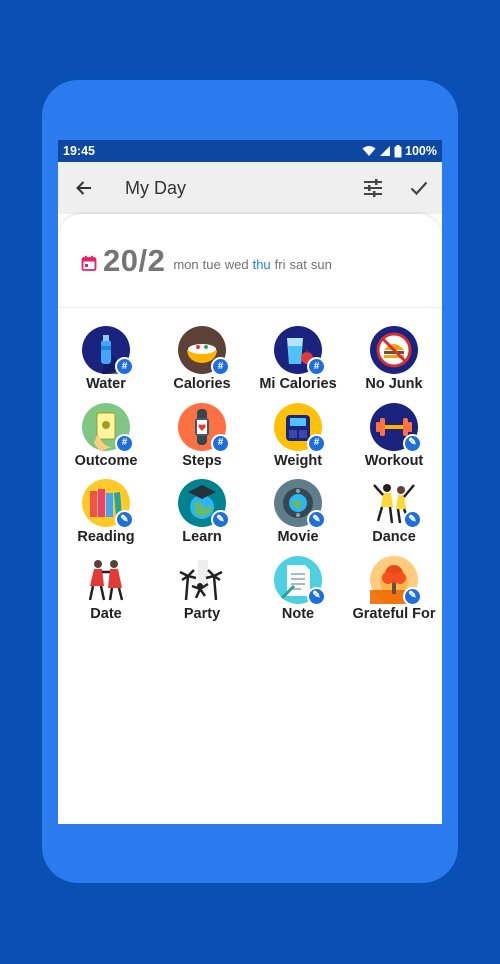  Describe the element at coordinates (156, 187) in the screenshot. I see `page-title: My Day` at that location.